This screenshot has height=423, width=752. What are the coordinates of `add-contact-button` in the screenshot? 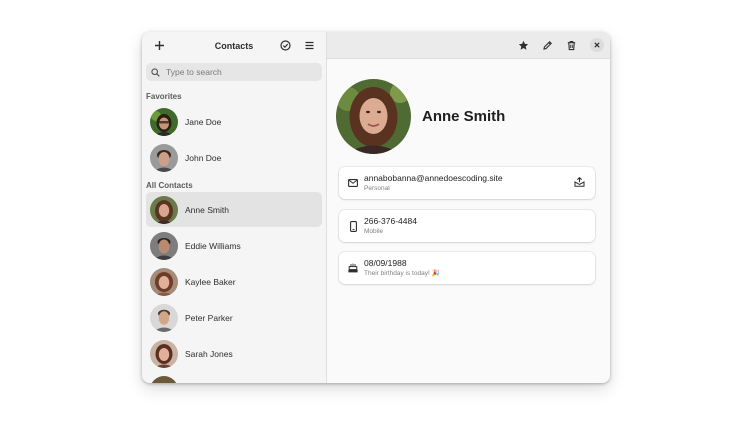 It's located at (159, 46).